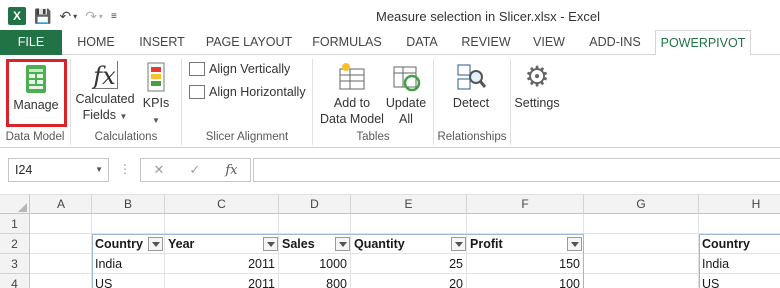 The image size is (780, 288). What do you see at coordinates (257, 92) in the screenshot?
I see `align-horizontally-label: Align Horizontally` at bounding box center [257, 92].